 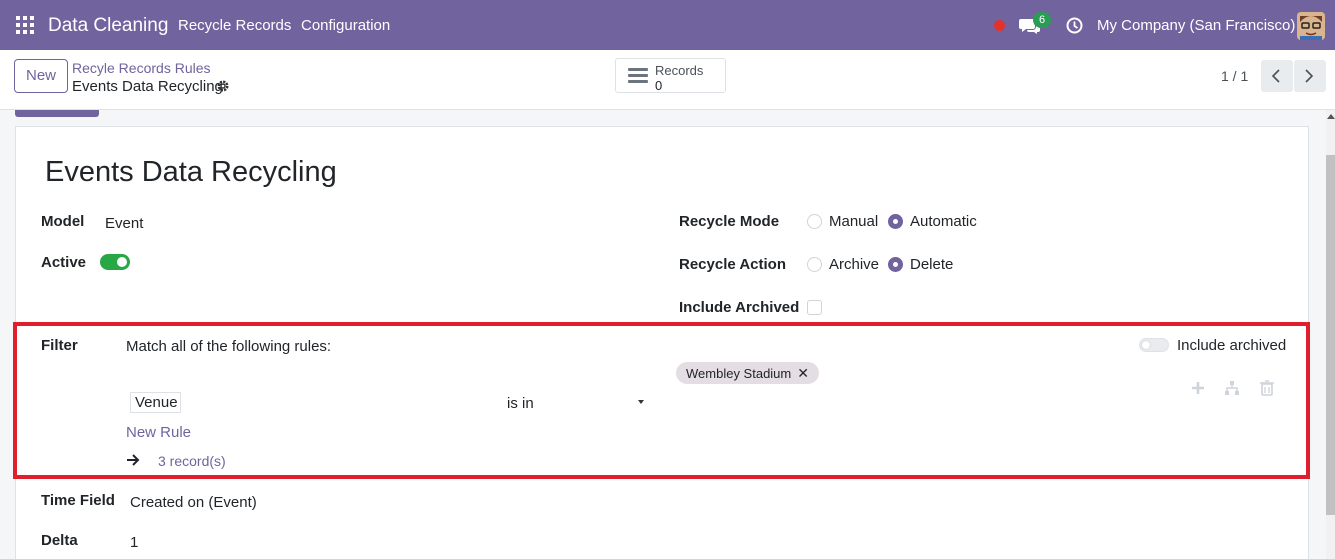 What do you see at coordinates (1330, 335) in the screenshot?
I see `scroll-thumb` at bounding box center [1330, 335].